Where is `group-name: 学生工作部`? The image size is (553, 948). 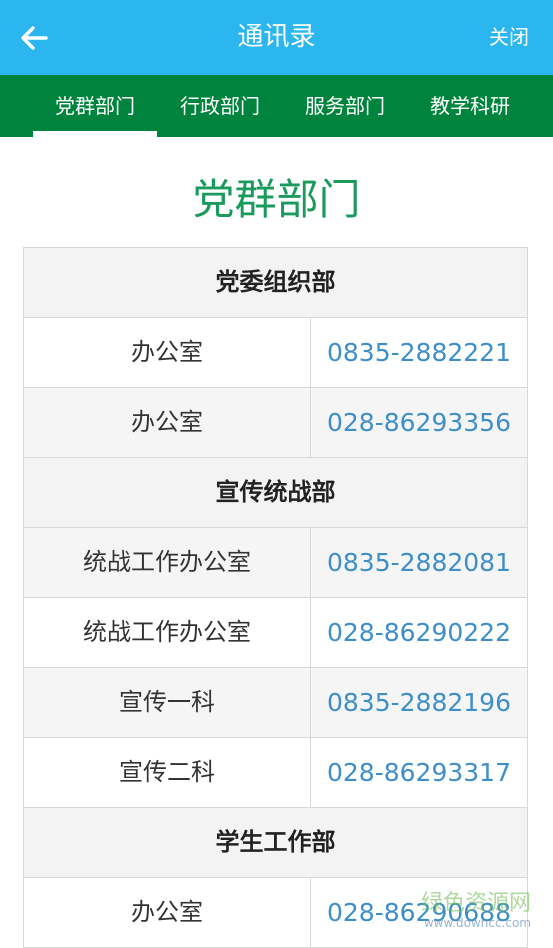
group-name: 学生工作部 is located at coordinates (275, 842).